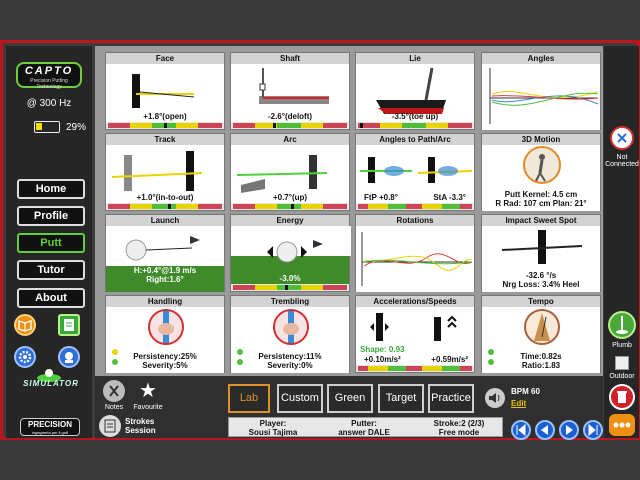  What do you see at coordinates (518, 403) in the screenshot?
I see `bpm-edit-link: Edit` at bounding box center [518, 403].